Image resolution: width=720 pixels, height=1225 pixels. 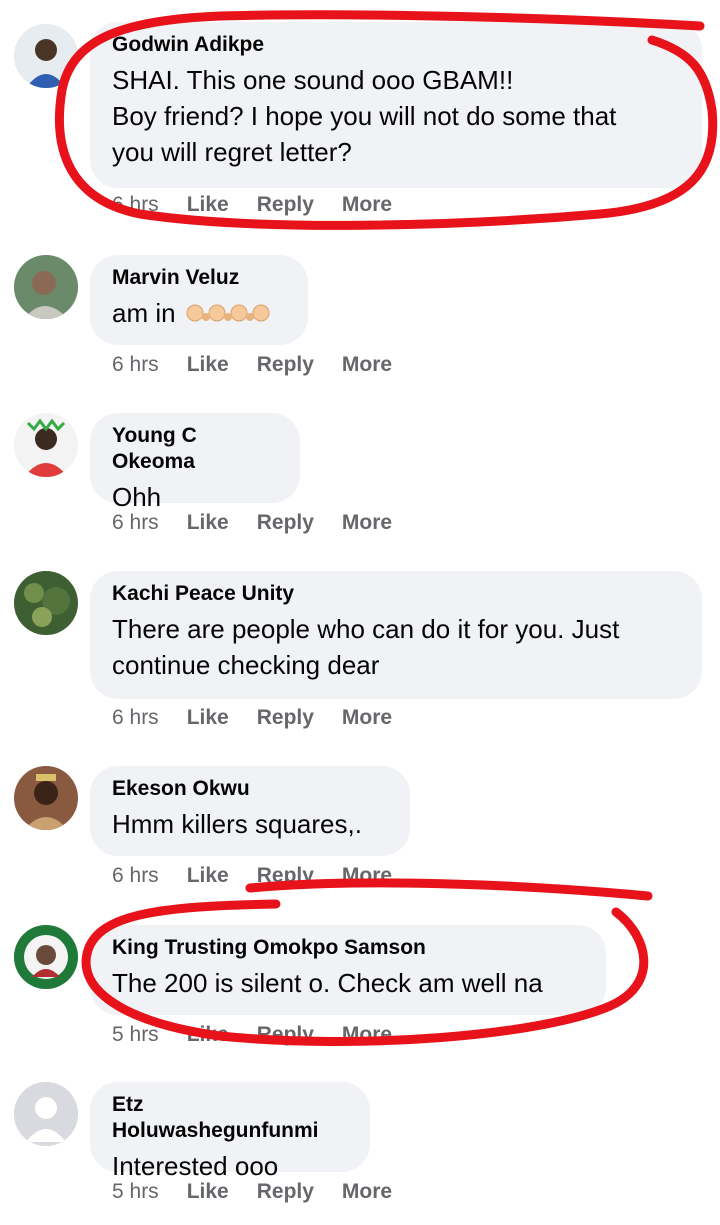 What do you see at coordinates (229, 315) in the screenshot?
I see `raising-hands-emoji-icon` at bounding box center [229, 315].